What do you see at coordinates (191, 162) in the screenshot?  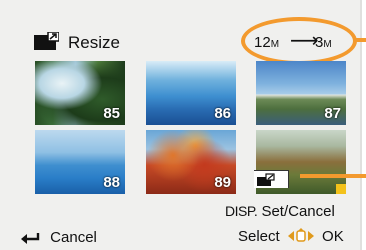 I see `thumbnail-89: 89` at bounding box center [191, 162].